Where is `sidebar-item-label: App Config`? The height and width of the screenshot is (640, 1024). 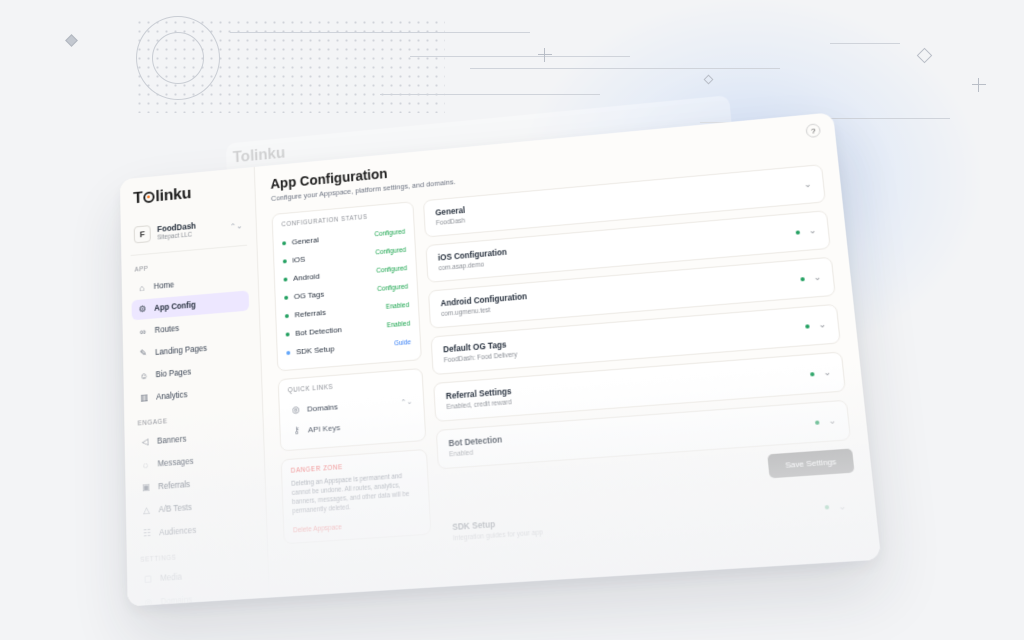
sidebar-item-label: App Config is located at coordinates (175, 307).